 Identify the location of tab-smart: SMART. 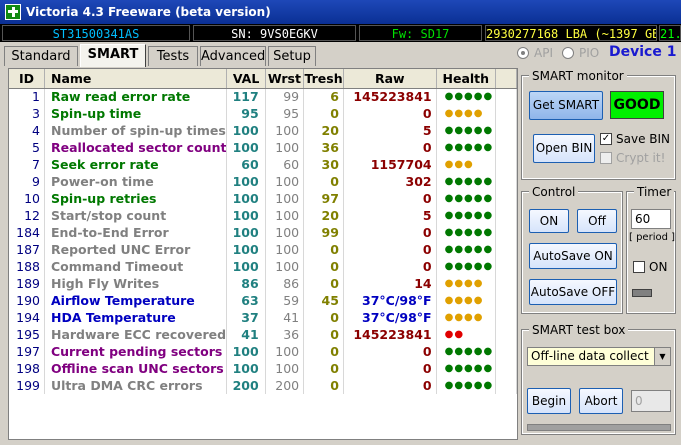
(113, 55).